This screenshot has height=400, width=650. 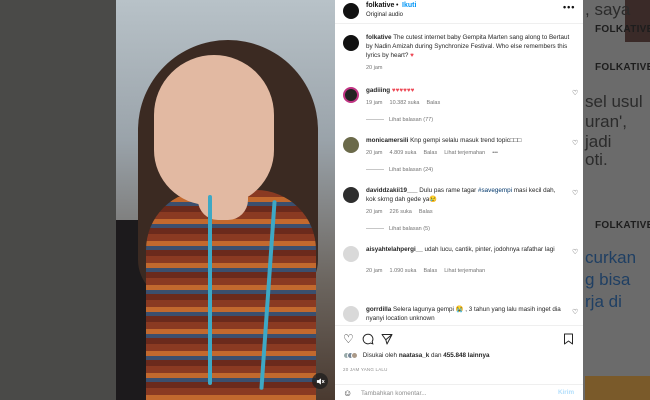 I want to click on view-replies: Lihat balasan (5), so click(x=398, y=229).